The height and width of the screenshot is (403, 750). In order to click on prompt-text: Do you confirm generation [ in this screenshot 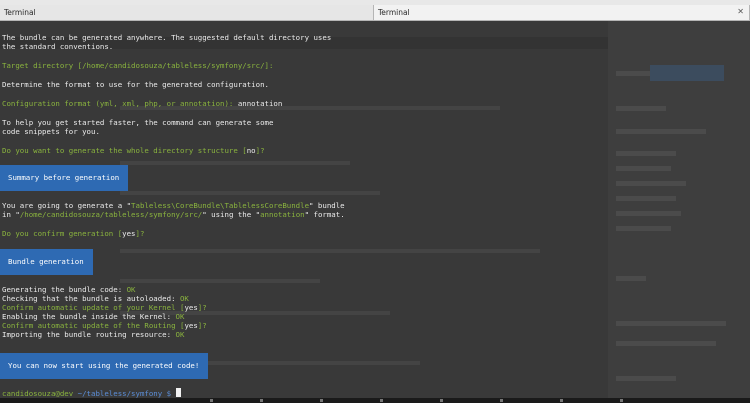, I will do `click(62, 233)`.